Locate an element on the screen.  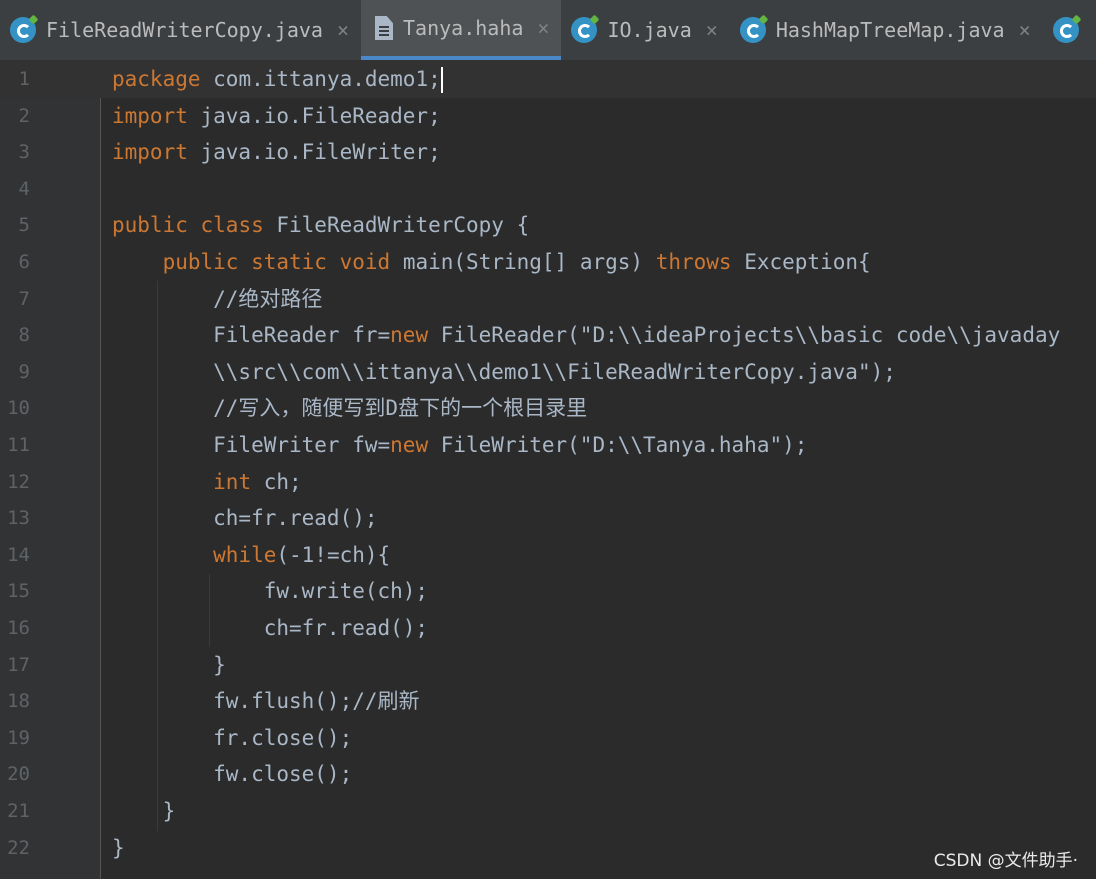
code-text: package com.ittanya.demo1; is located at coordinates (277, 80).